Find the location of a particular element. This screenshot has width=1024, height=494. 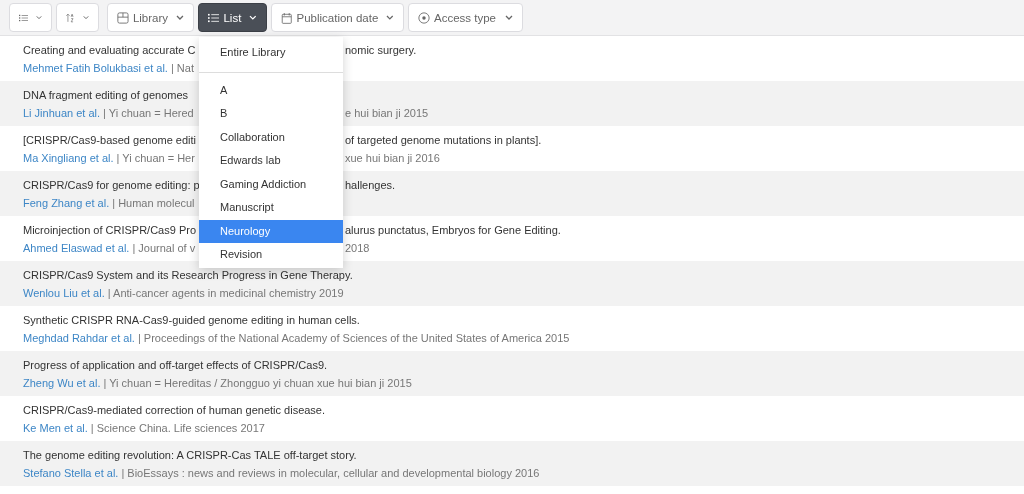

authors-link: Ahmed Elaswad et al. is located at coordinates (76, 248).